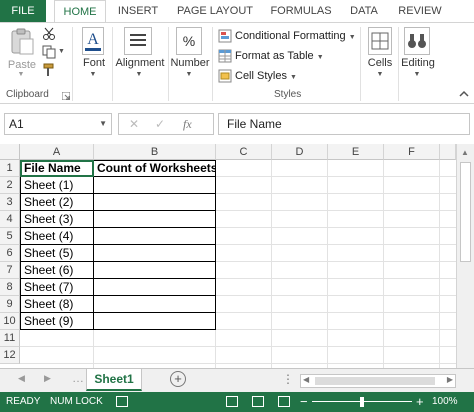 Image resolution: width=474 pixels, height=412 pixels. What do you see at coordinates (10, 338) in the screenshot?
I see `row-header: 11` at bounding box center [10, 338].